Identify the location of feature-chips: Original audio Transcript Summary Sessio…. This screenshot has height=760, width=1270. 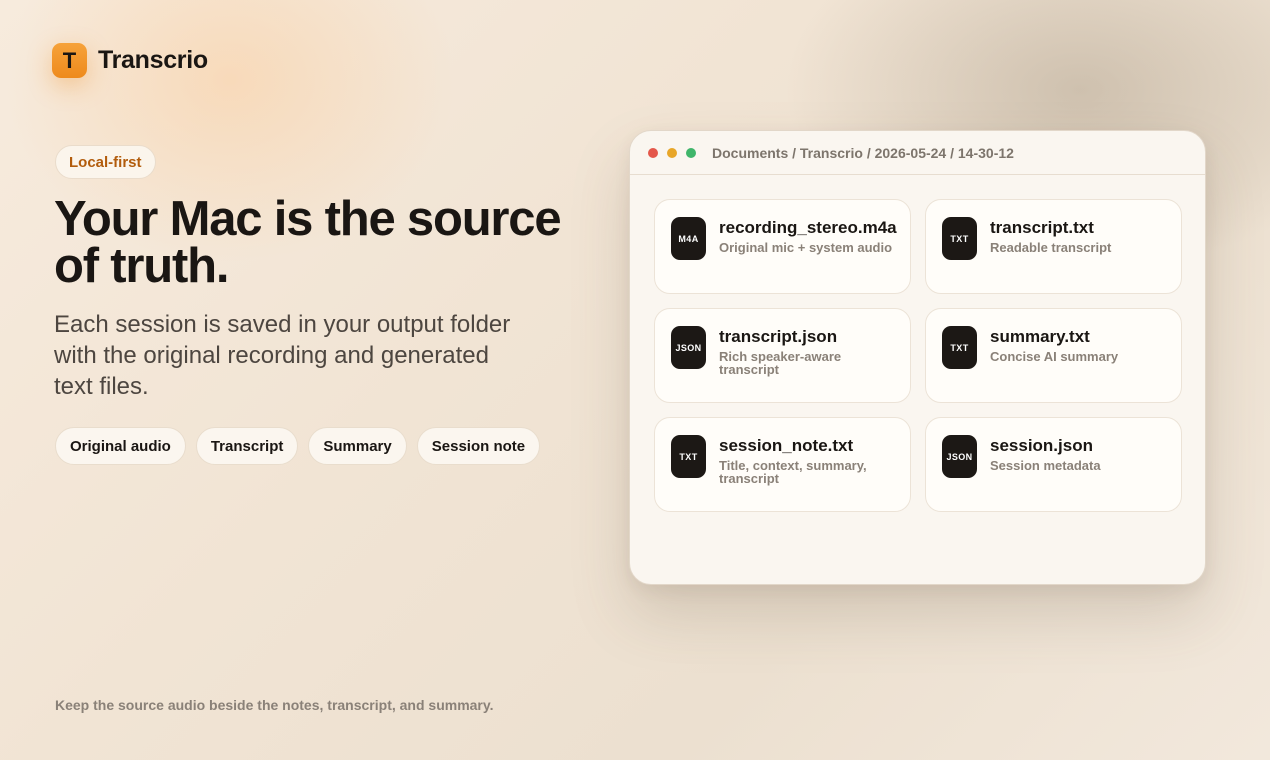
(298, 446).